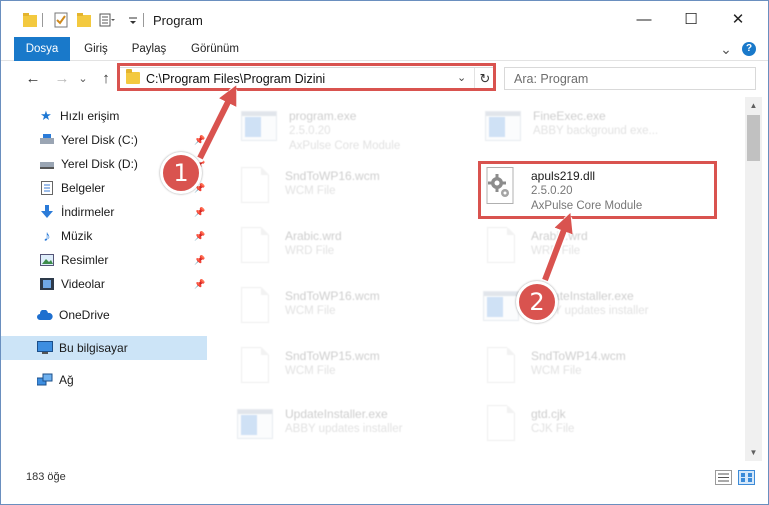 The width and height of the screenshot is (769, 505). I want to click on scroll-up-icon: ▲, so click(753, 105).